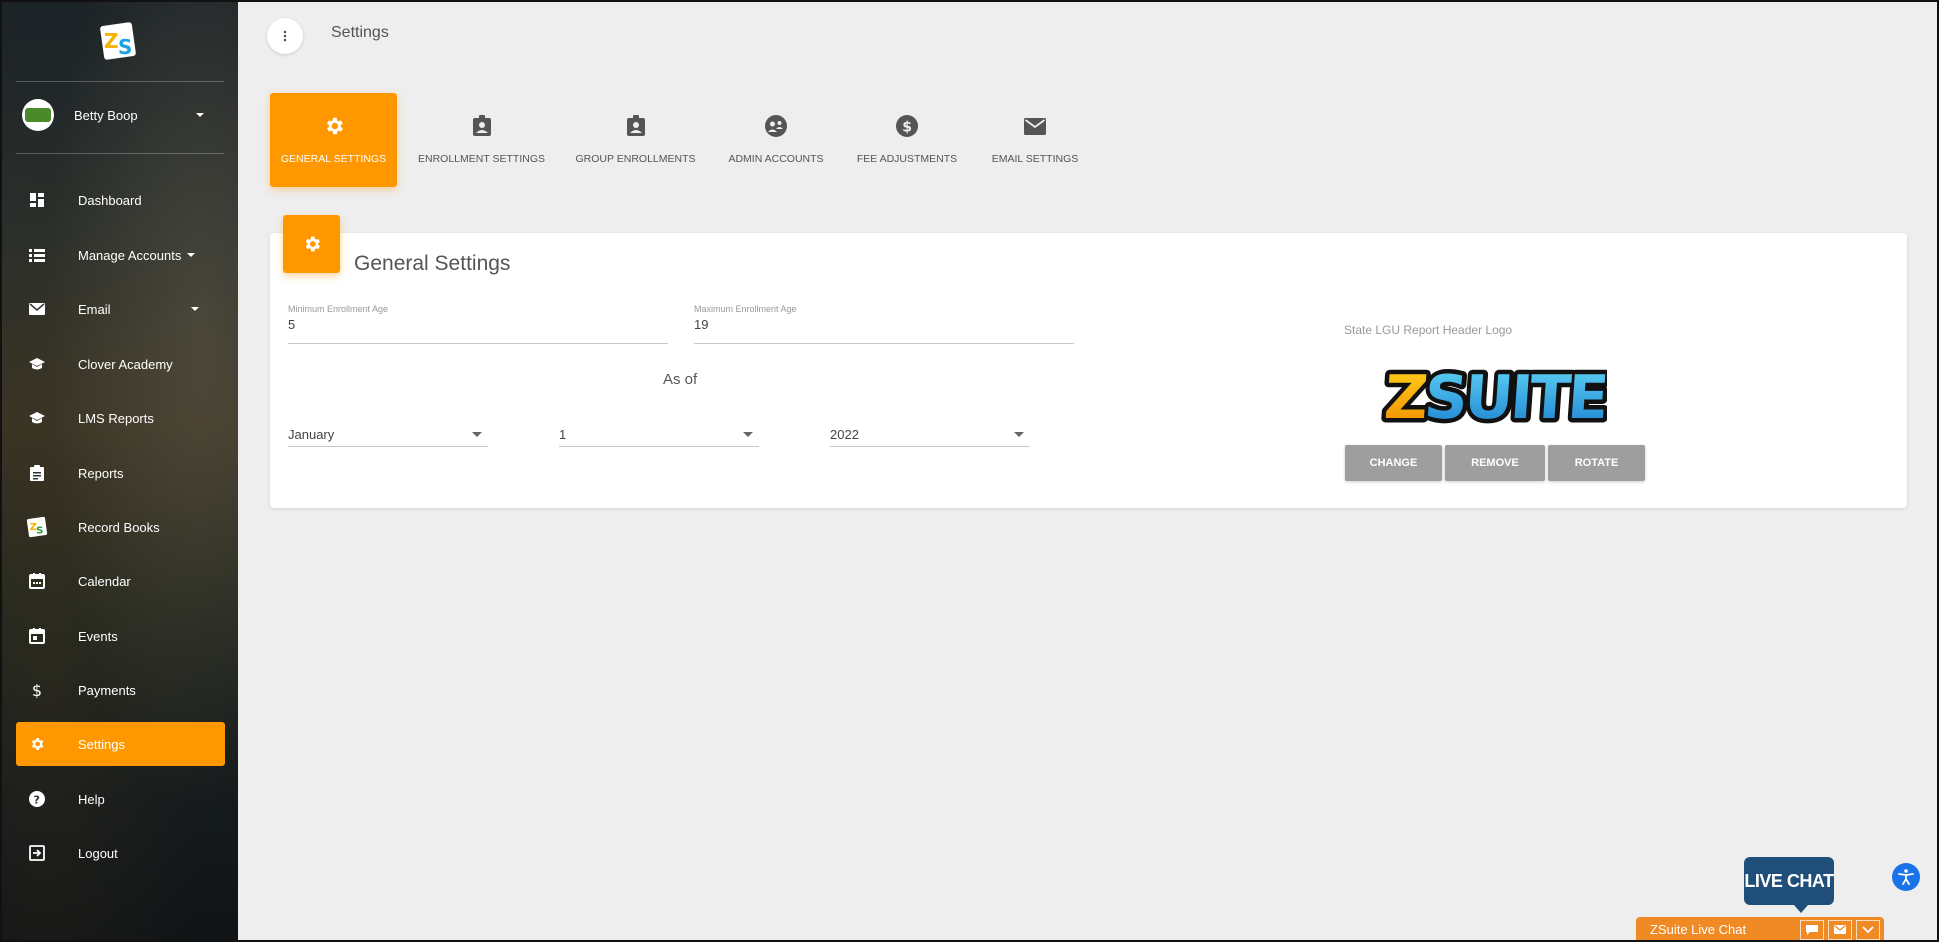 This screenshot has height=942, width=1939. I want to click on sidebar-item-record-books: ZS Record Books, so click(120, 527).